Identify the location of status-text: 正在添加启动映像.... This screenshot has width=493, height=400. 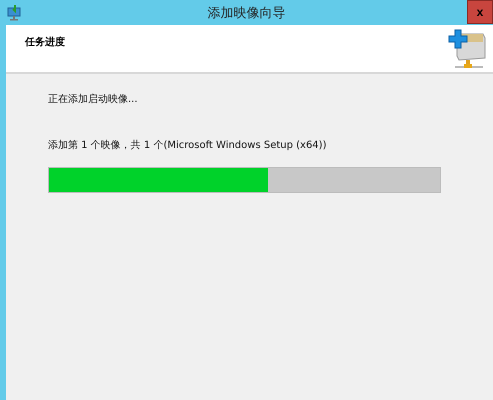
(93, 99).